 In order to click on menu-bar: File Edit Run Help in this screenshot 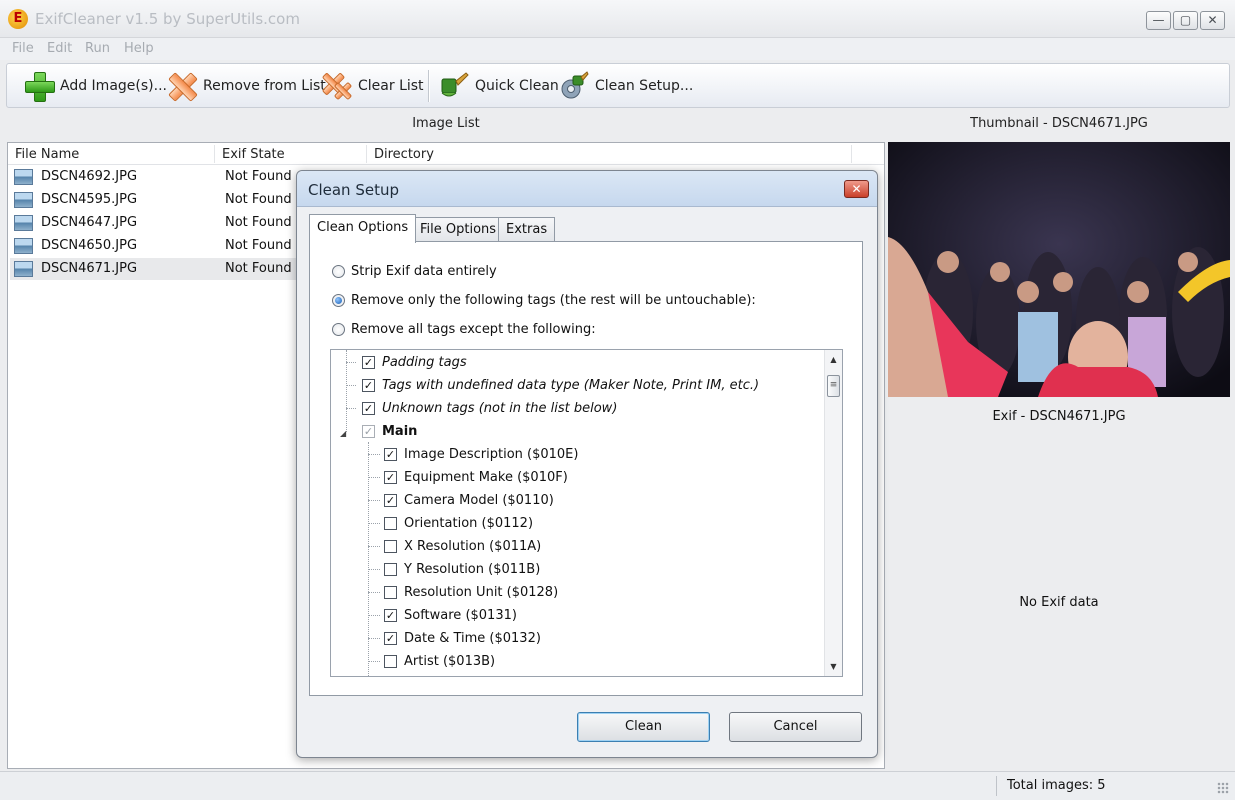, I will do `click(617, 49)`.